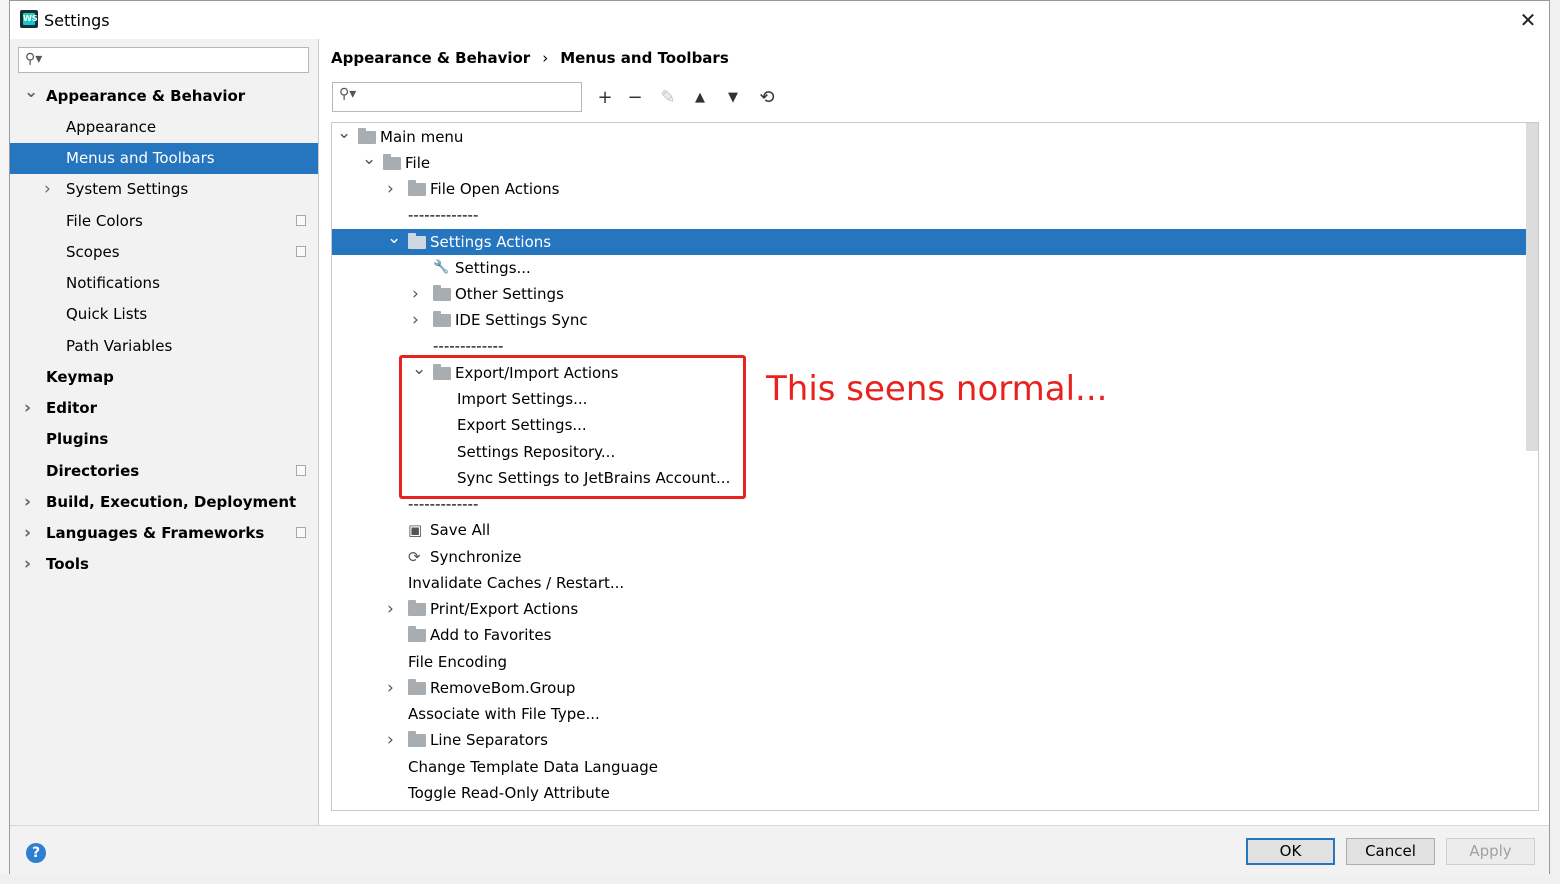  What do you see at coordinates (29, 19) in the screenshot?
I see `webstorm-app-icon: WS` at bounding box center [29, 19].